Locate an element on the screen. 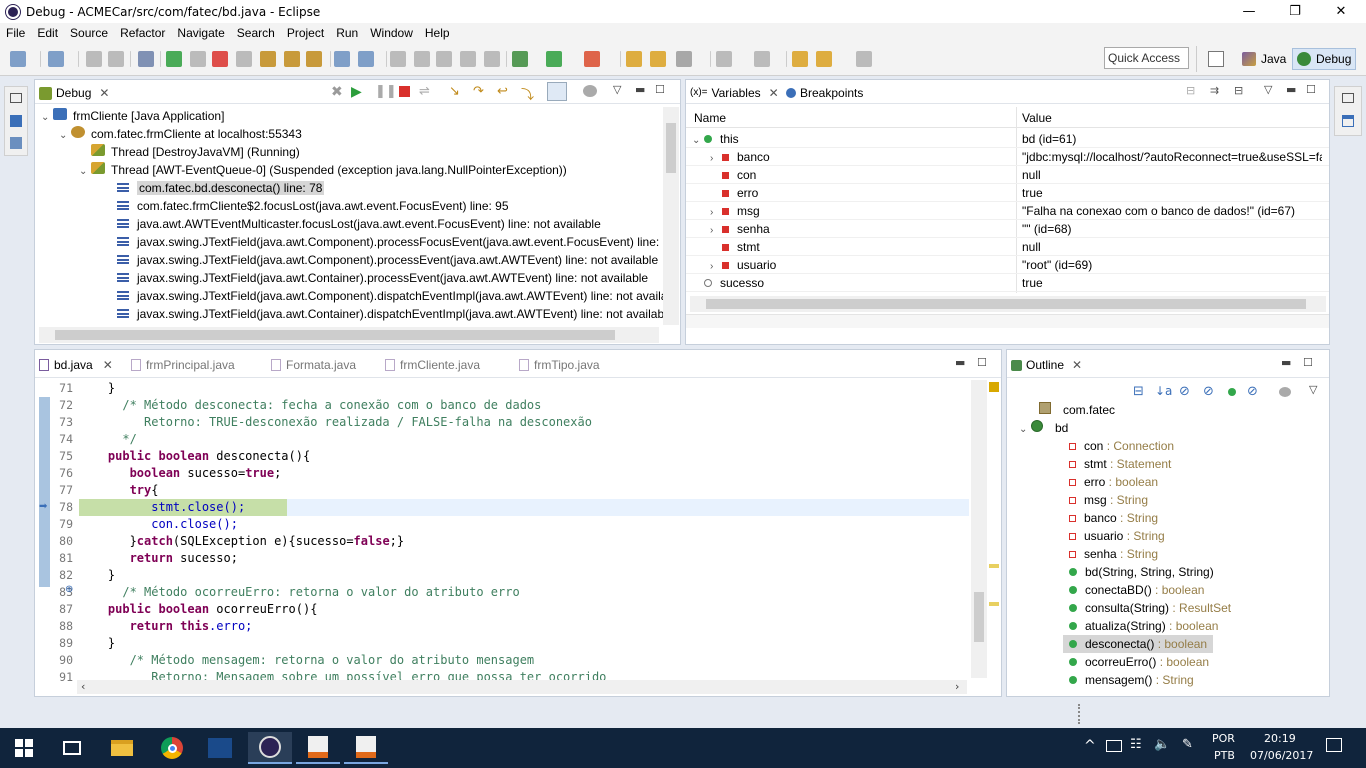 The image size is (1366, 768). outline-member: conectaBD() : boolean is located at coordinates (1136, 590).